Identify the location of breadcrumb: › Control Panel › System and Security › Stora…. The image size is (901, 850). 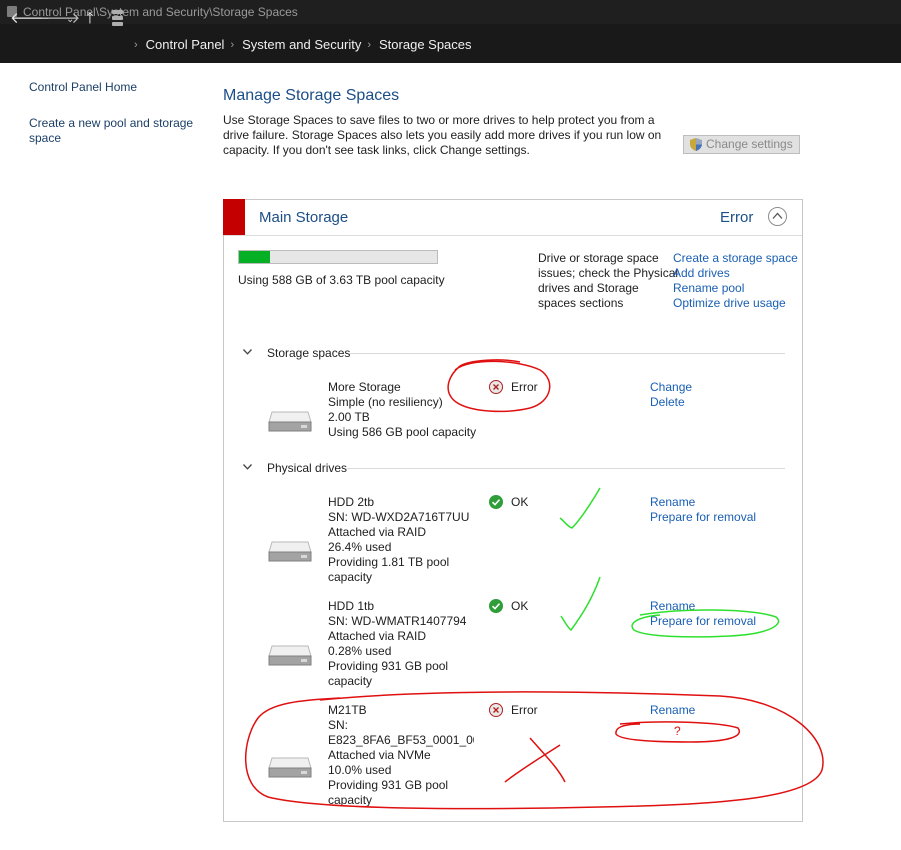
(300, 44).